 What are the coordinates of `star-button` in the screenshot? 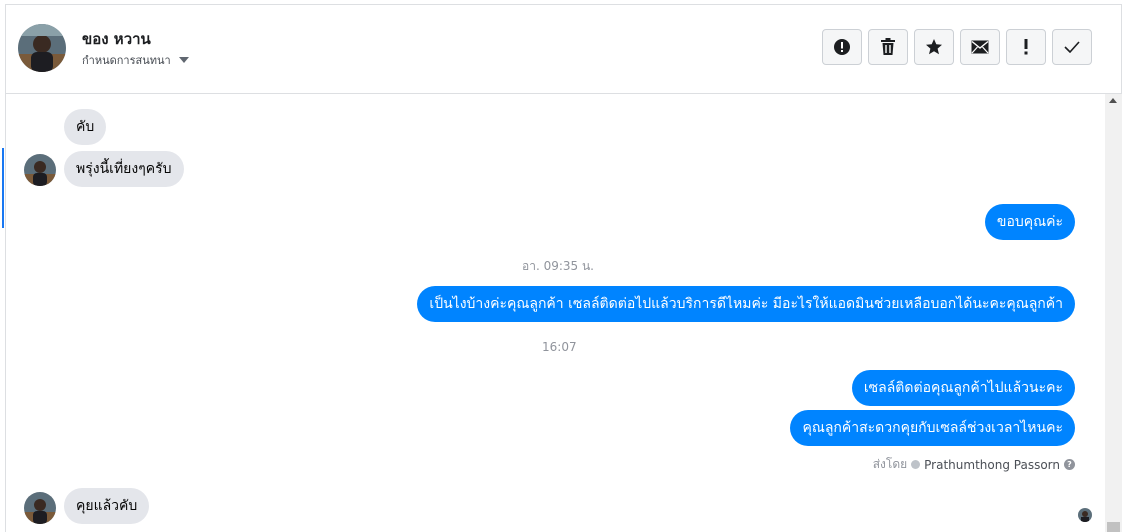 It's located at (934, 47).